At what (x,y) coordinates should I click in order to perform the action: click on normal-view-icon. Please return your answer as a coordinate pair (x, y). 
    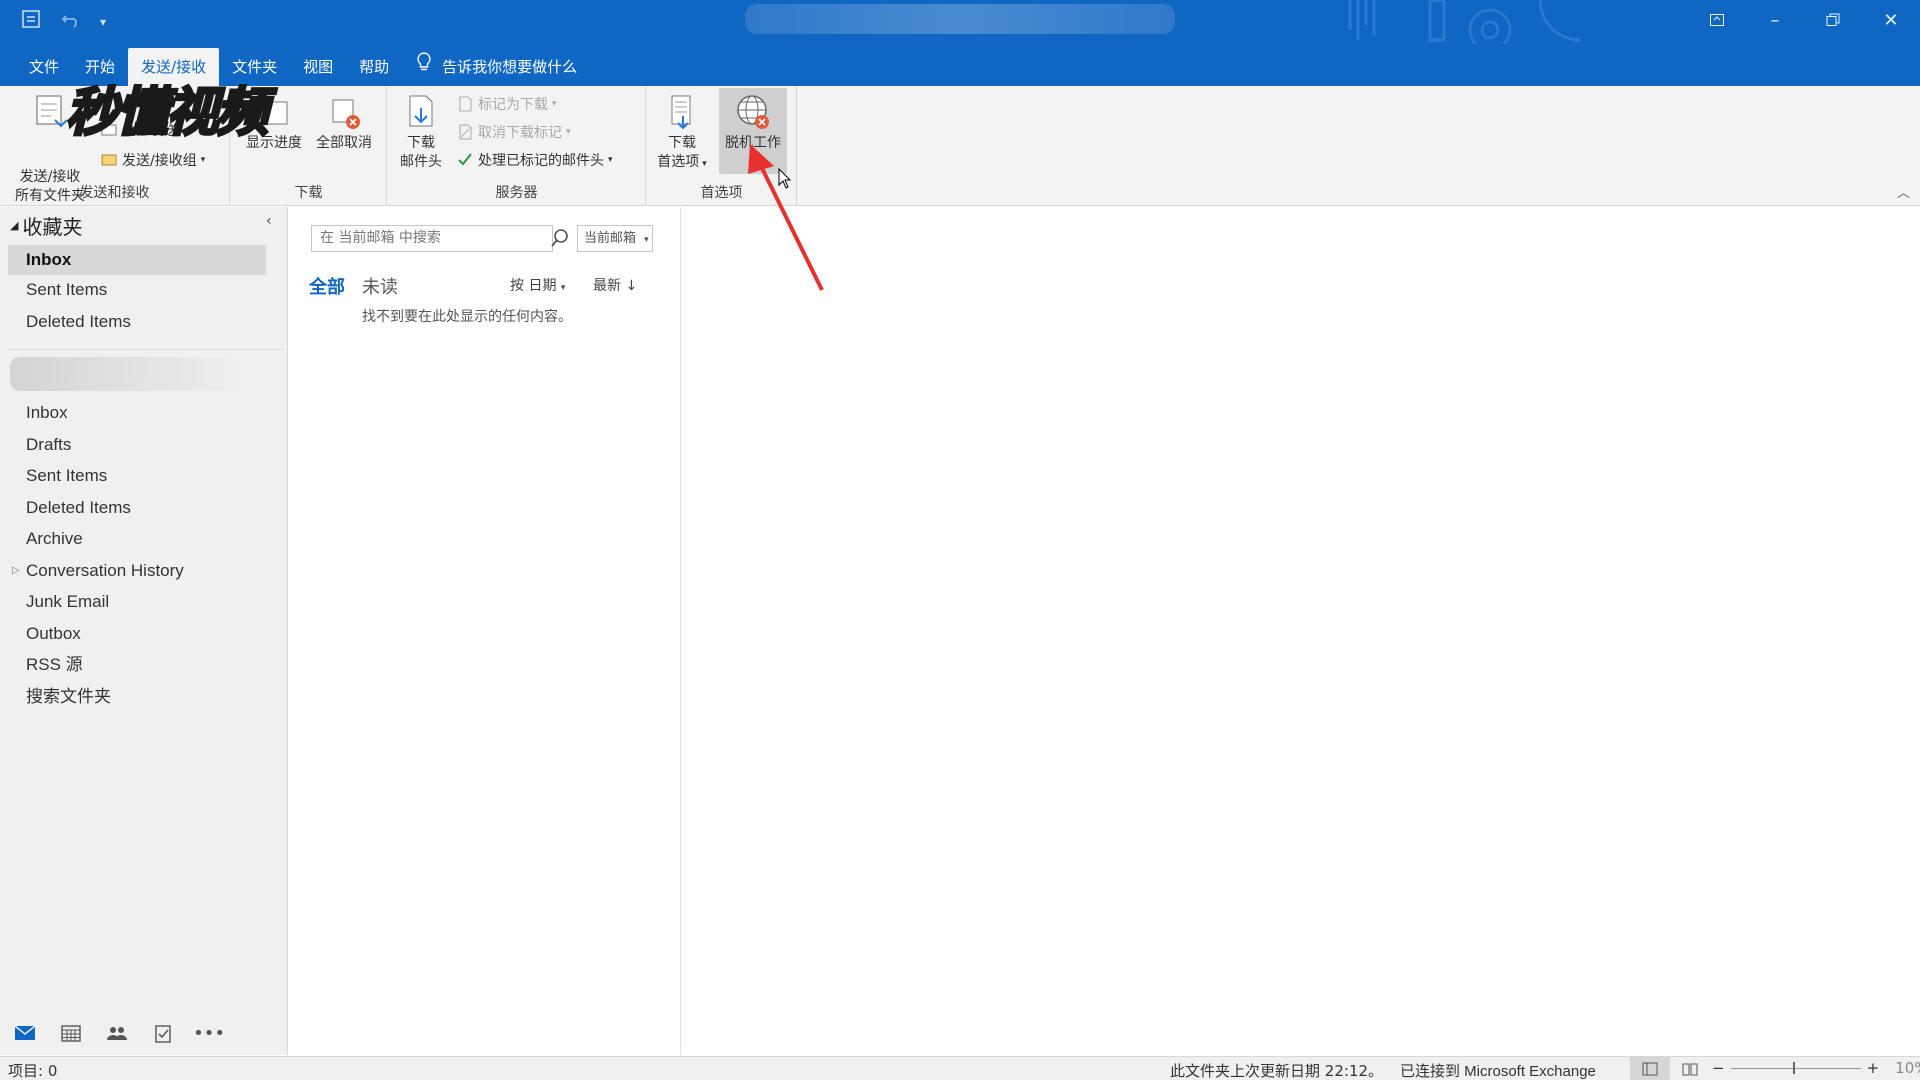
    Looking at the image, I should click on (1650, 1068).